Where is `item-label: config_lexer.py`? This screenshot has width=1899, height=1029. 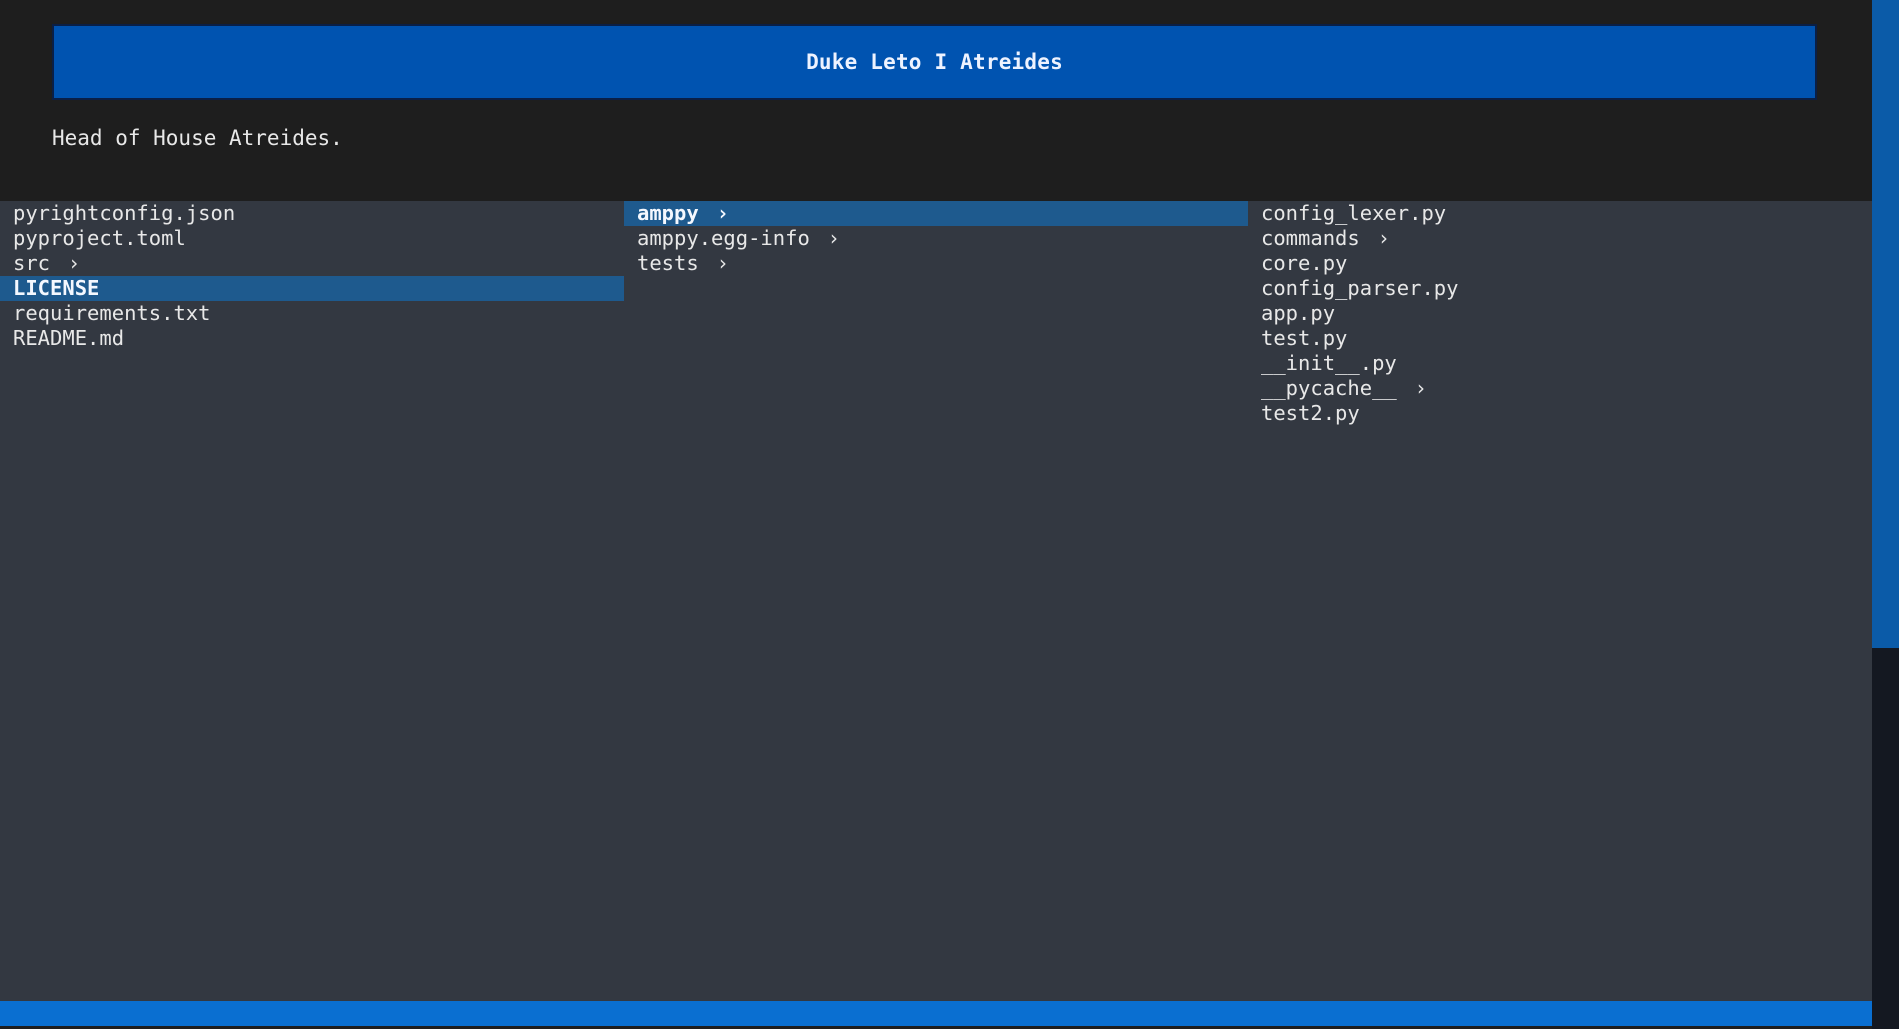
item-label: config_lexer.py is located at coordinates (1354, 213).